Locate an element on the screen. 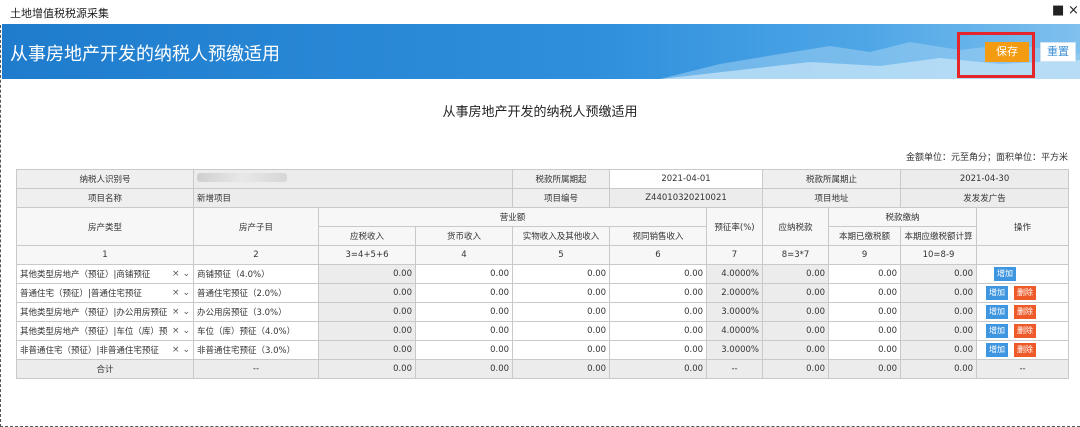  header-row-1: 房产类型 房产子目 营业额 预征率(%) 应纳税款 税款缴纳 操作 is located at coordinates (543, 226).